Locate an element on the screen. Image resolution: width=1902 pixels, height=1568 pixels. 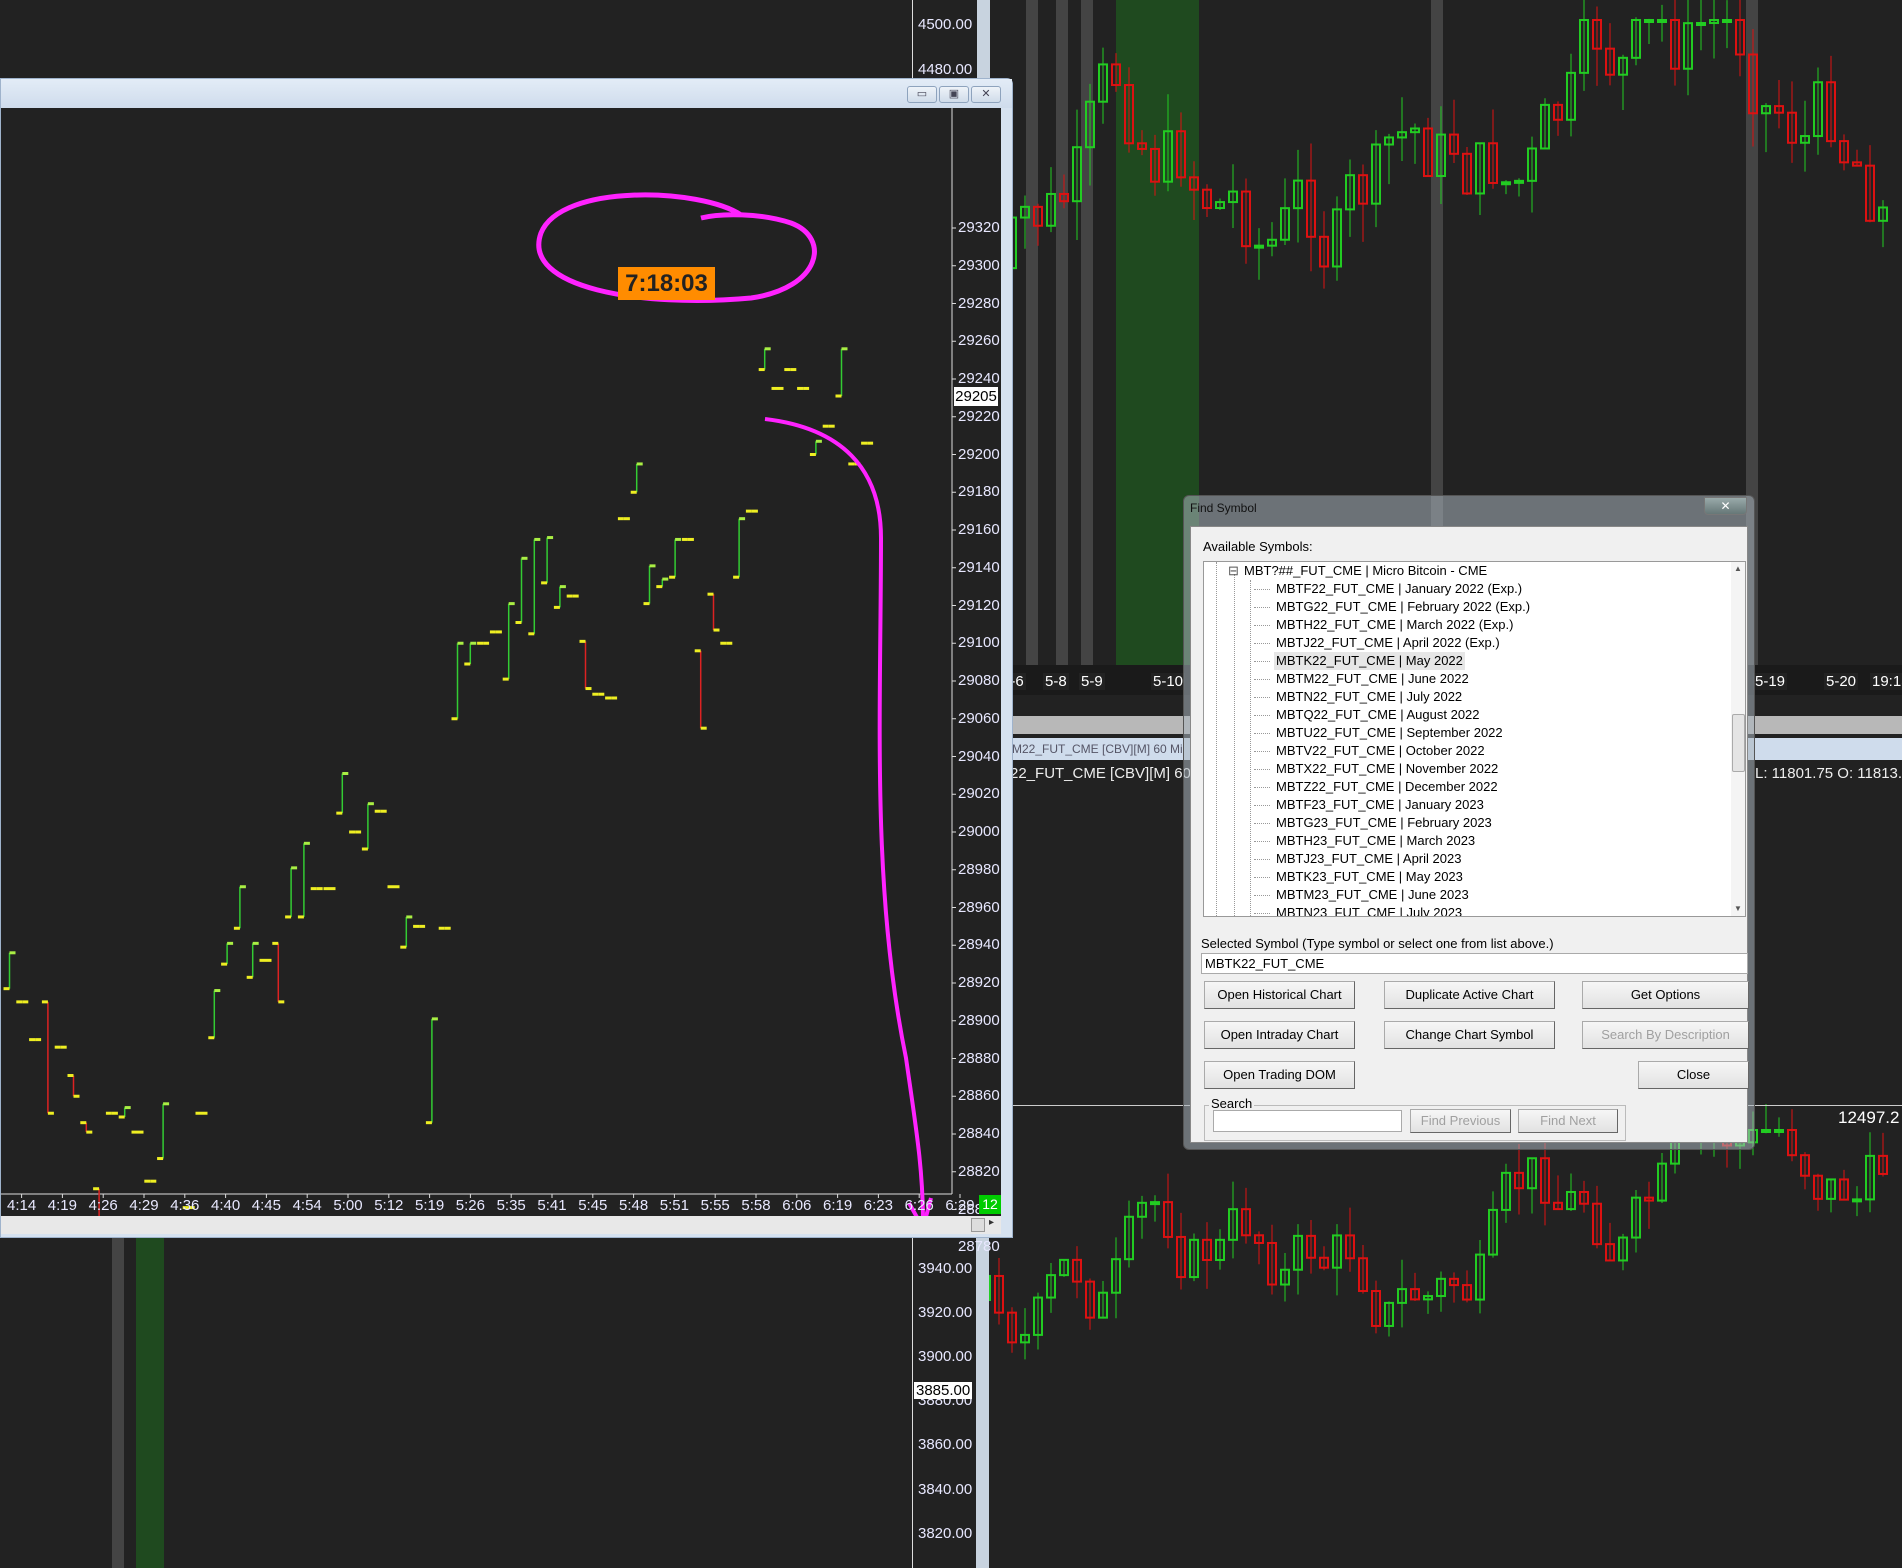
symbol-list-item: MBTU22_FUT_CME | September 2022 is located at coordinates (1389, 733).